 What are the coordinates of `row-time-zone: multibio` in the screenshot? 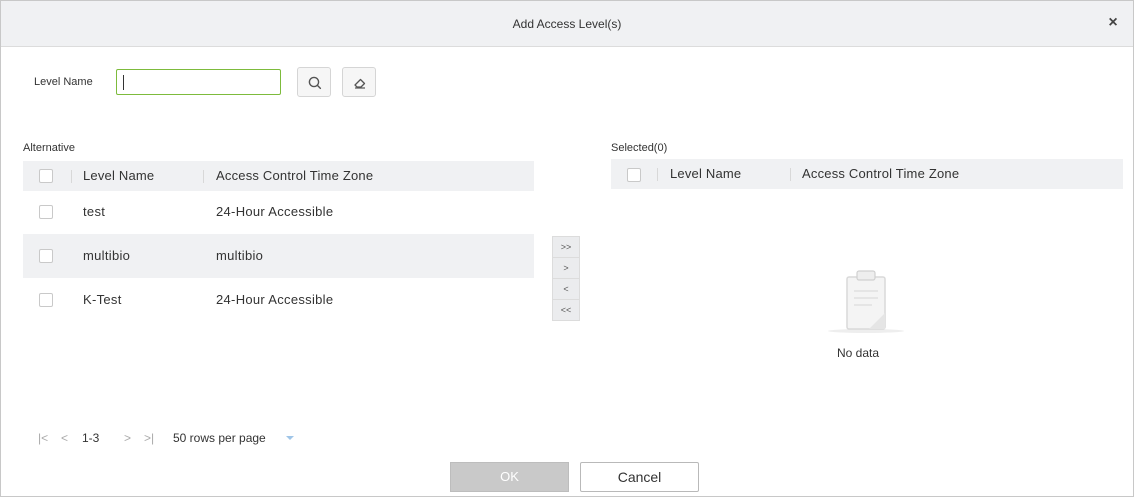 It's located at (240, 255).